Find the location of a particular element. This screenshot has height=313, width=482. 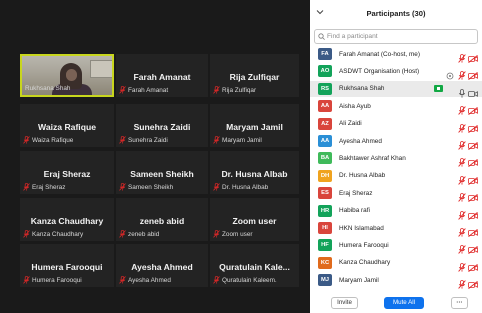

tile-name-label: Kanza Chaudhary is located at coordinates (67, 234).